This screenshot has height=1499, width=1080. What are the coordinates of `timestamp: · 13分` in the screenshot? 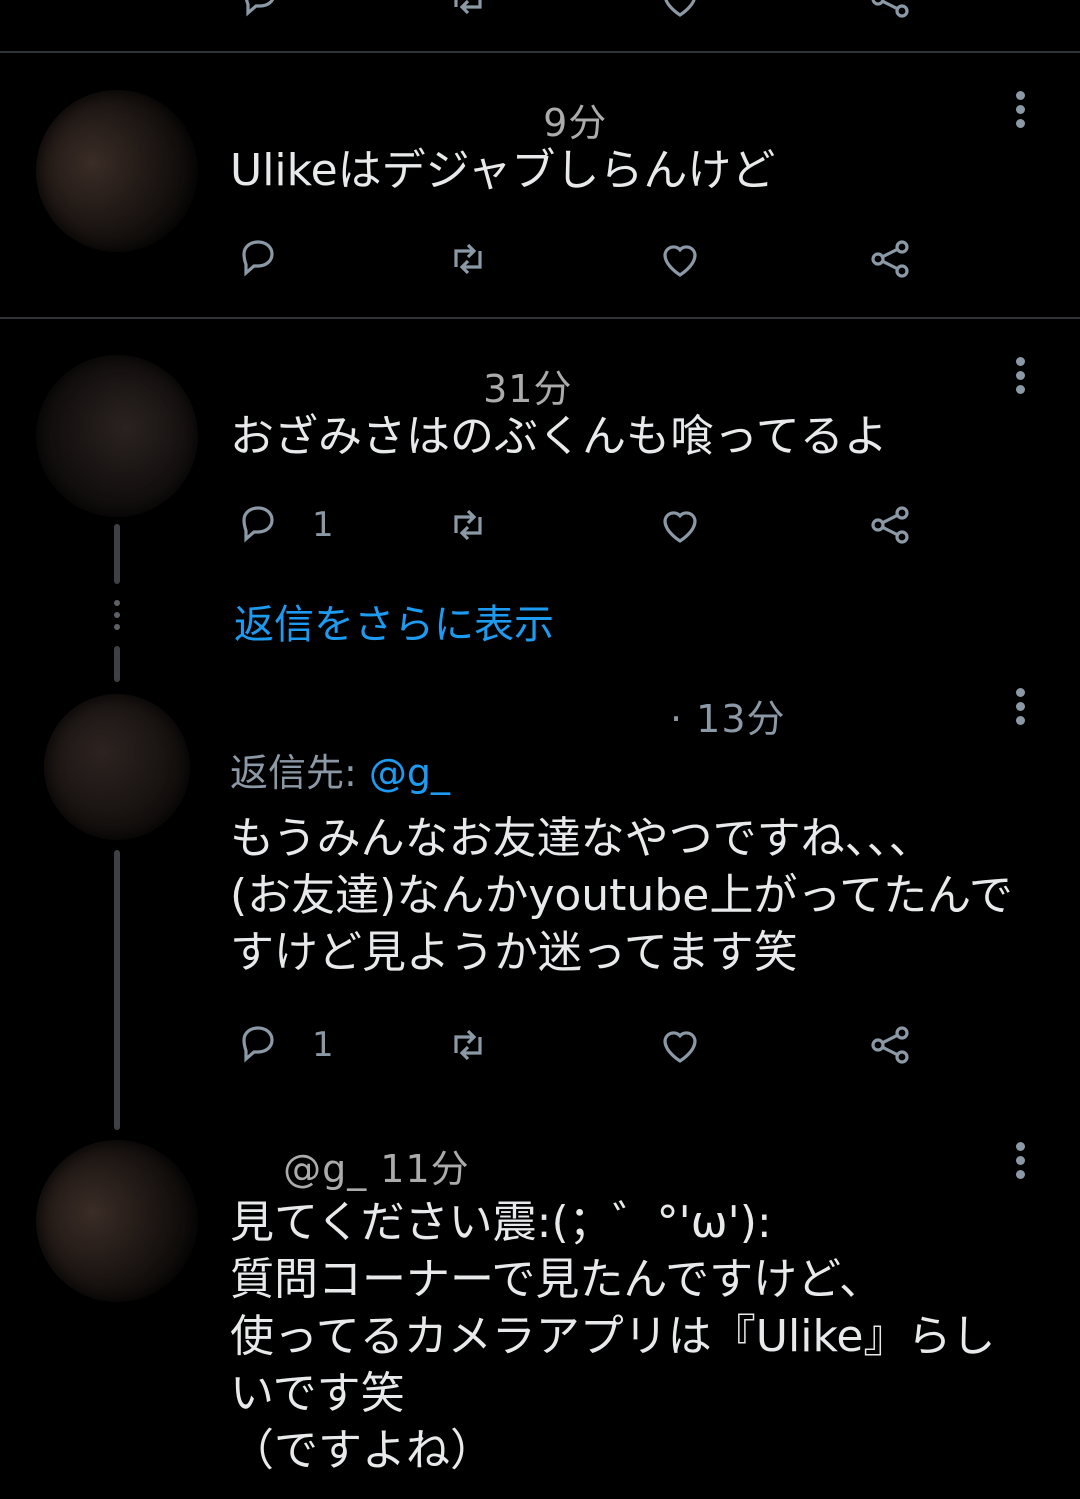 It's located at (728, 719).